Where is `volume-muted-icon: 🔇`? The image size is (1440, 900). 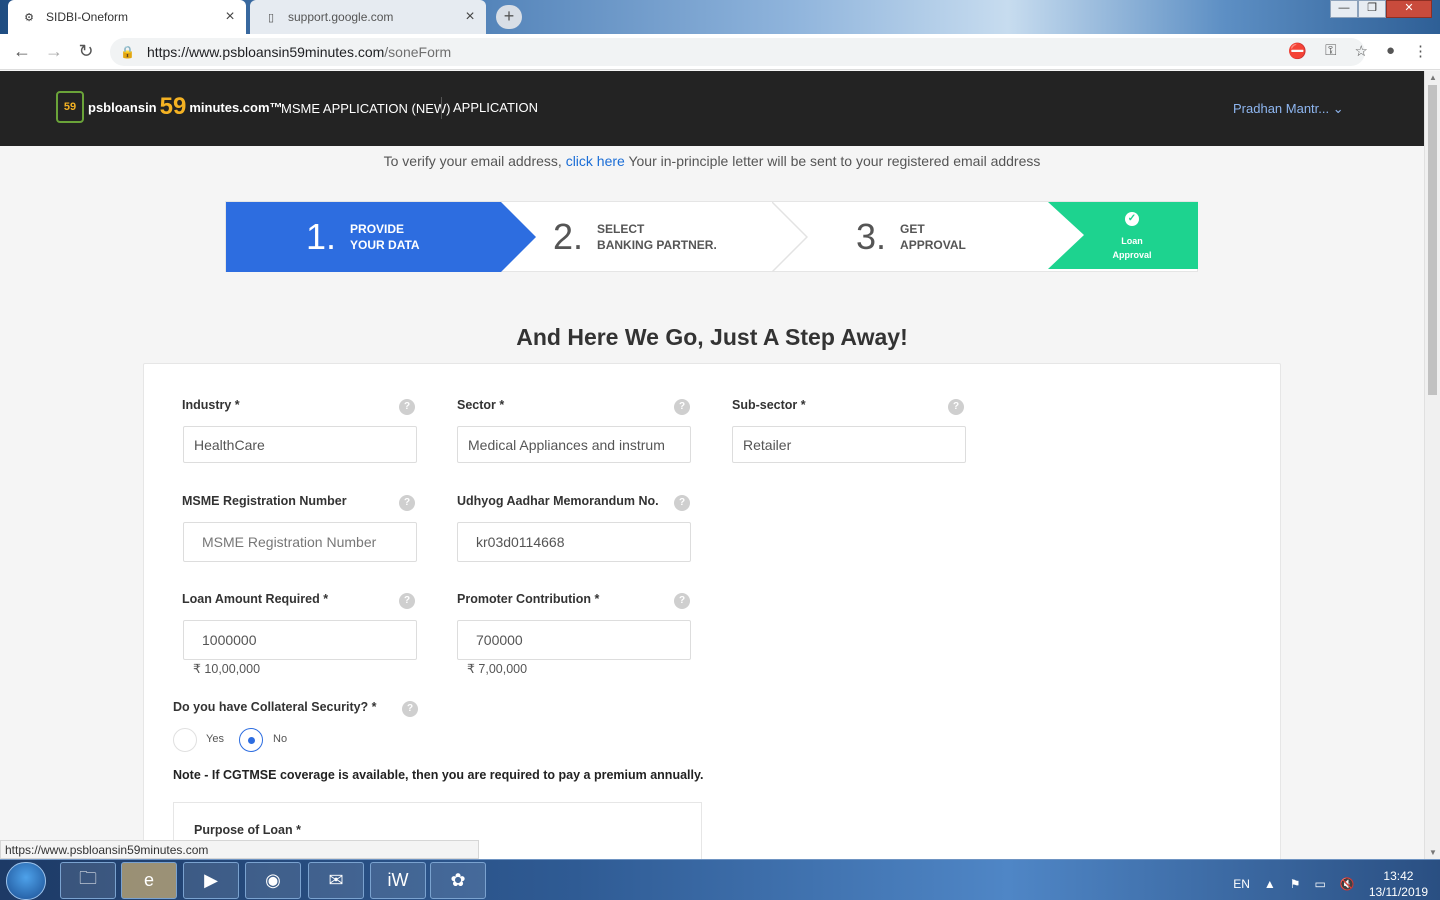
volume-muted-icon: 🔇 is located at coordinates (1347, 884).